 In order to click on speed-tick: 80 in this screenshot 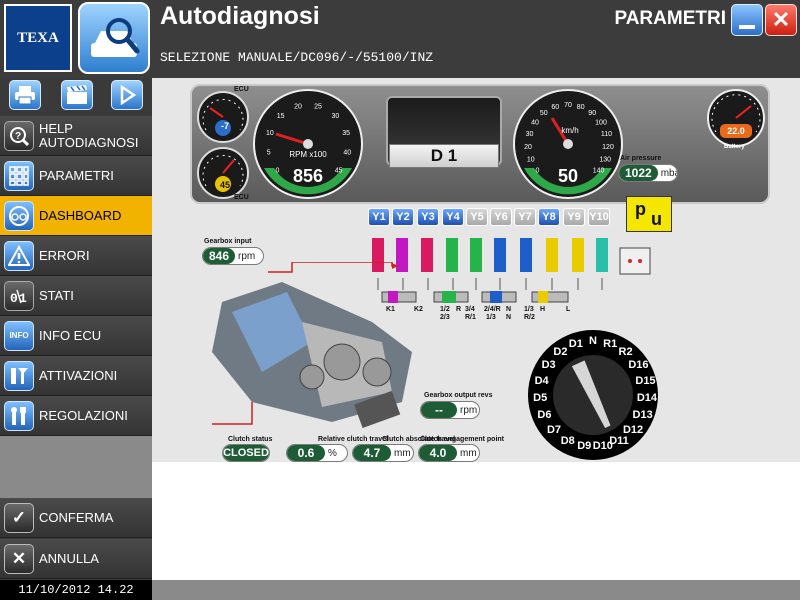, I will do `click(581, 107)`.